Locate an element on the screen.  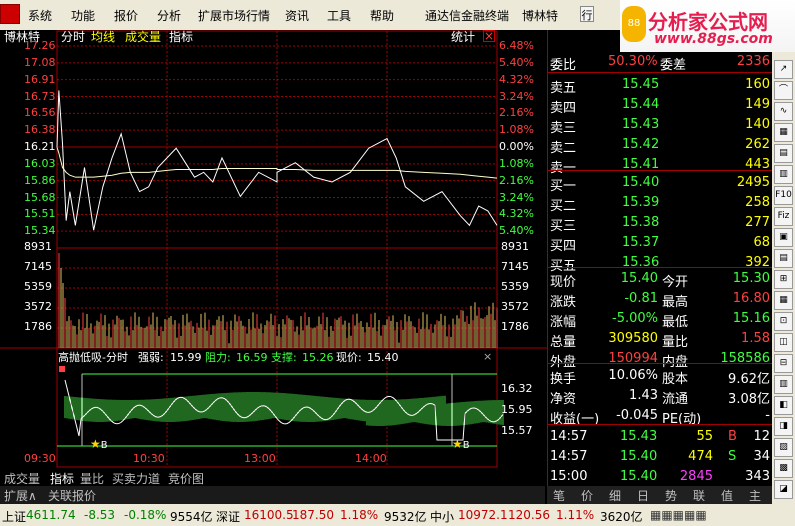
quote-label: 总量 is located at coordinates (563, 342).